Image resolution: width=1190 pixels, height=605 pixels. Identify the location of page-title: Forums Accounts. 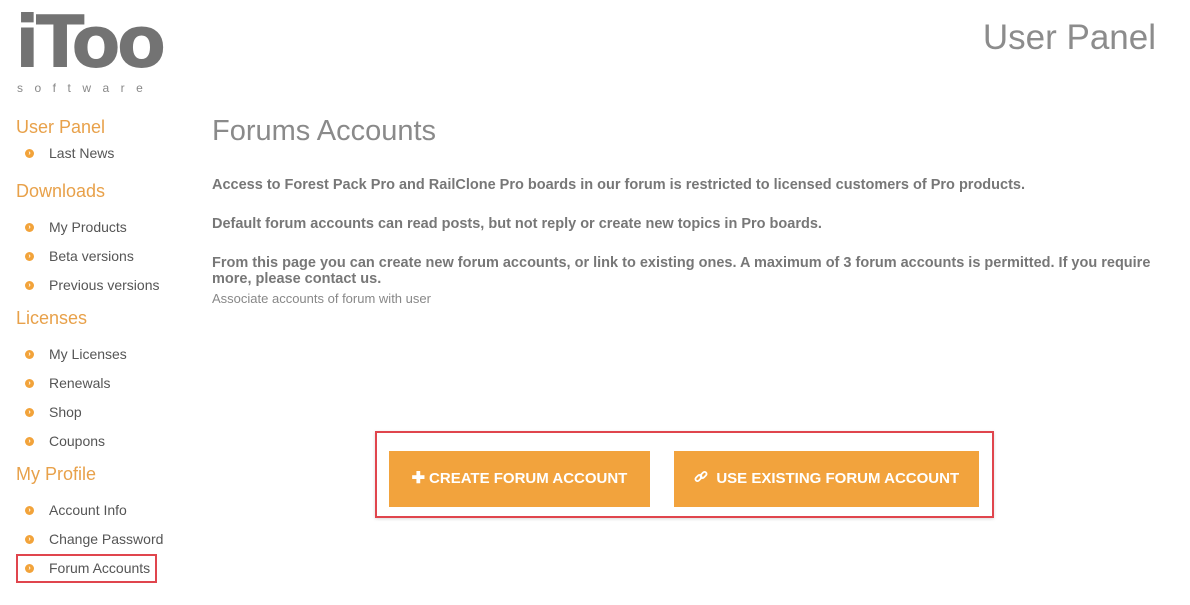
(324, 131).